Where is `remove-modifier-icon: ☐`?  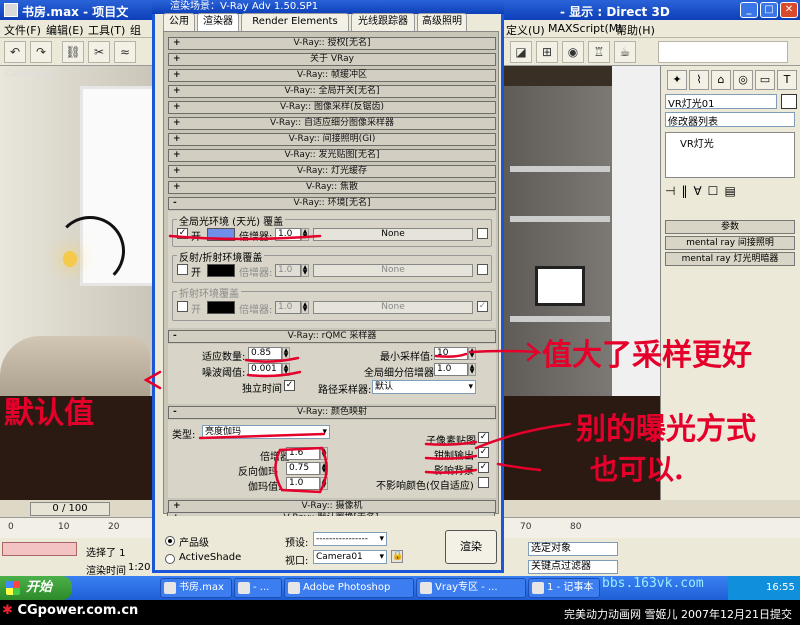
remove-modifier-icon: ☐ is located at coordinates (713, 193).